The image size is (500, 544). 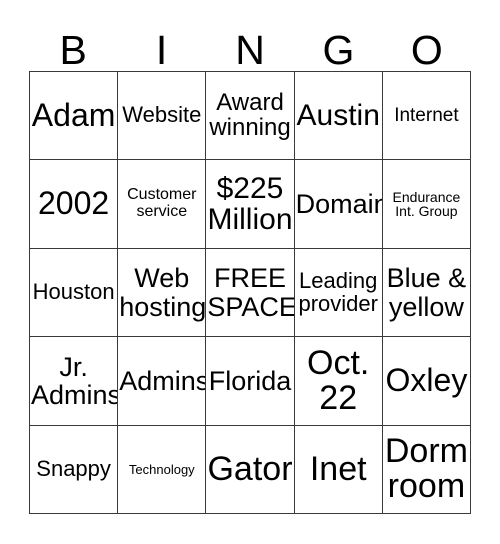 I want to click on bingo-header-row: B I N G O, so click(x=250, y=44).